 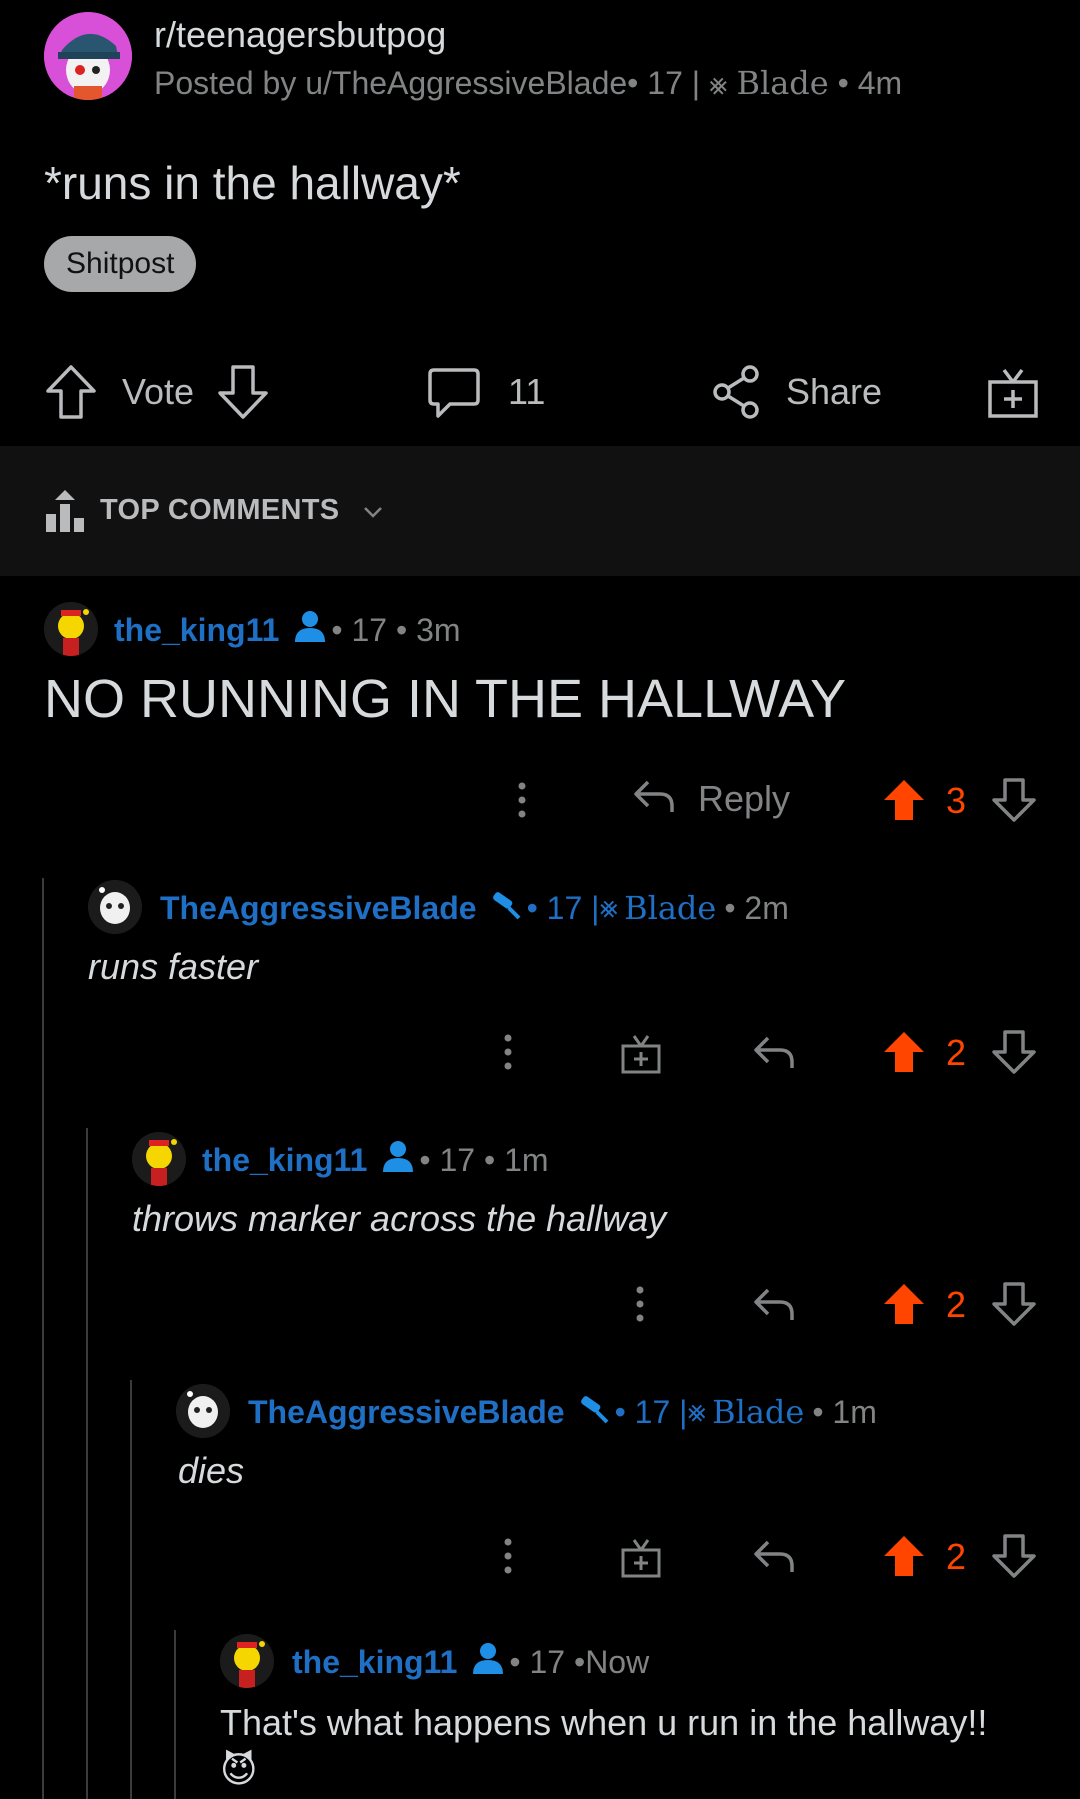 What do you see at coordinates (390, 83) in the screenshot?
I see `posted-by-user: Posted by u/TheAggressiveBlade` at bounding box center [390, 83].